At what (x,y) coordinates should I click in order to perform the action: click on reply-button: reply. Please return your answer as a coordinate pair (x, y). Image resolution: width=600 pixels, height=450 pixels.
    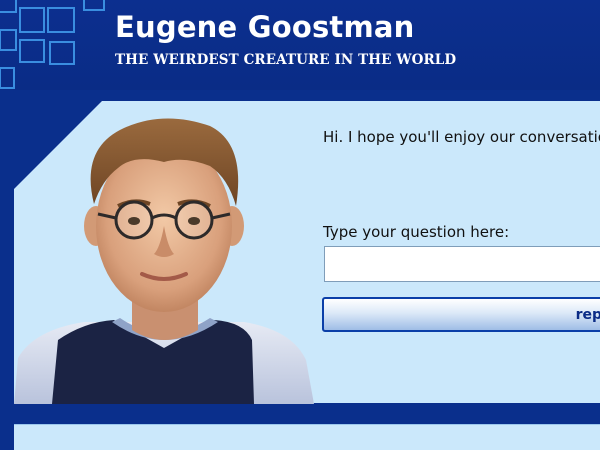
    Looking at the image, I should click on (461, 314).